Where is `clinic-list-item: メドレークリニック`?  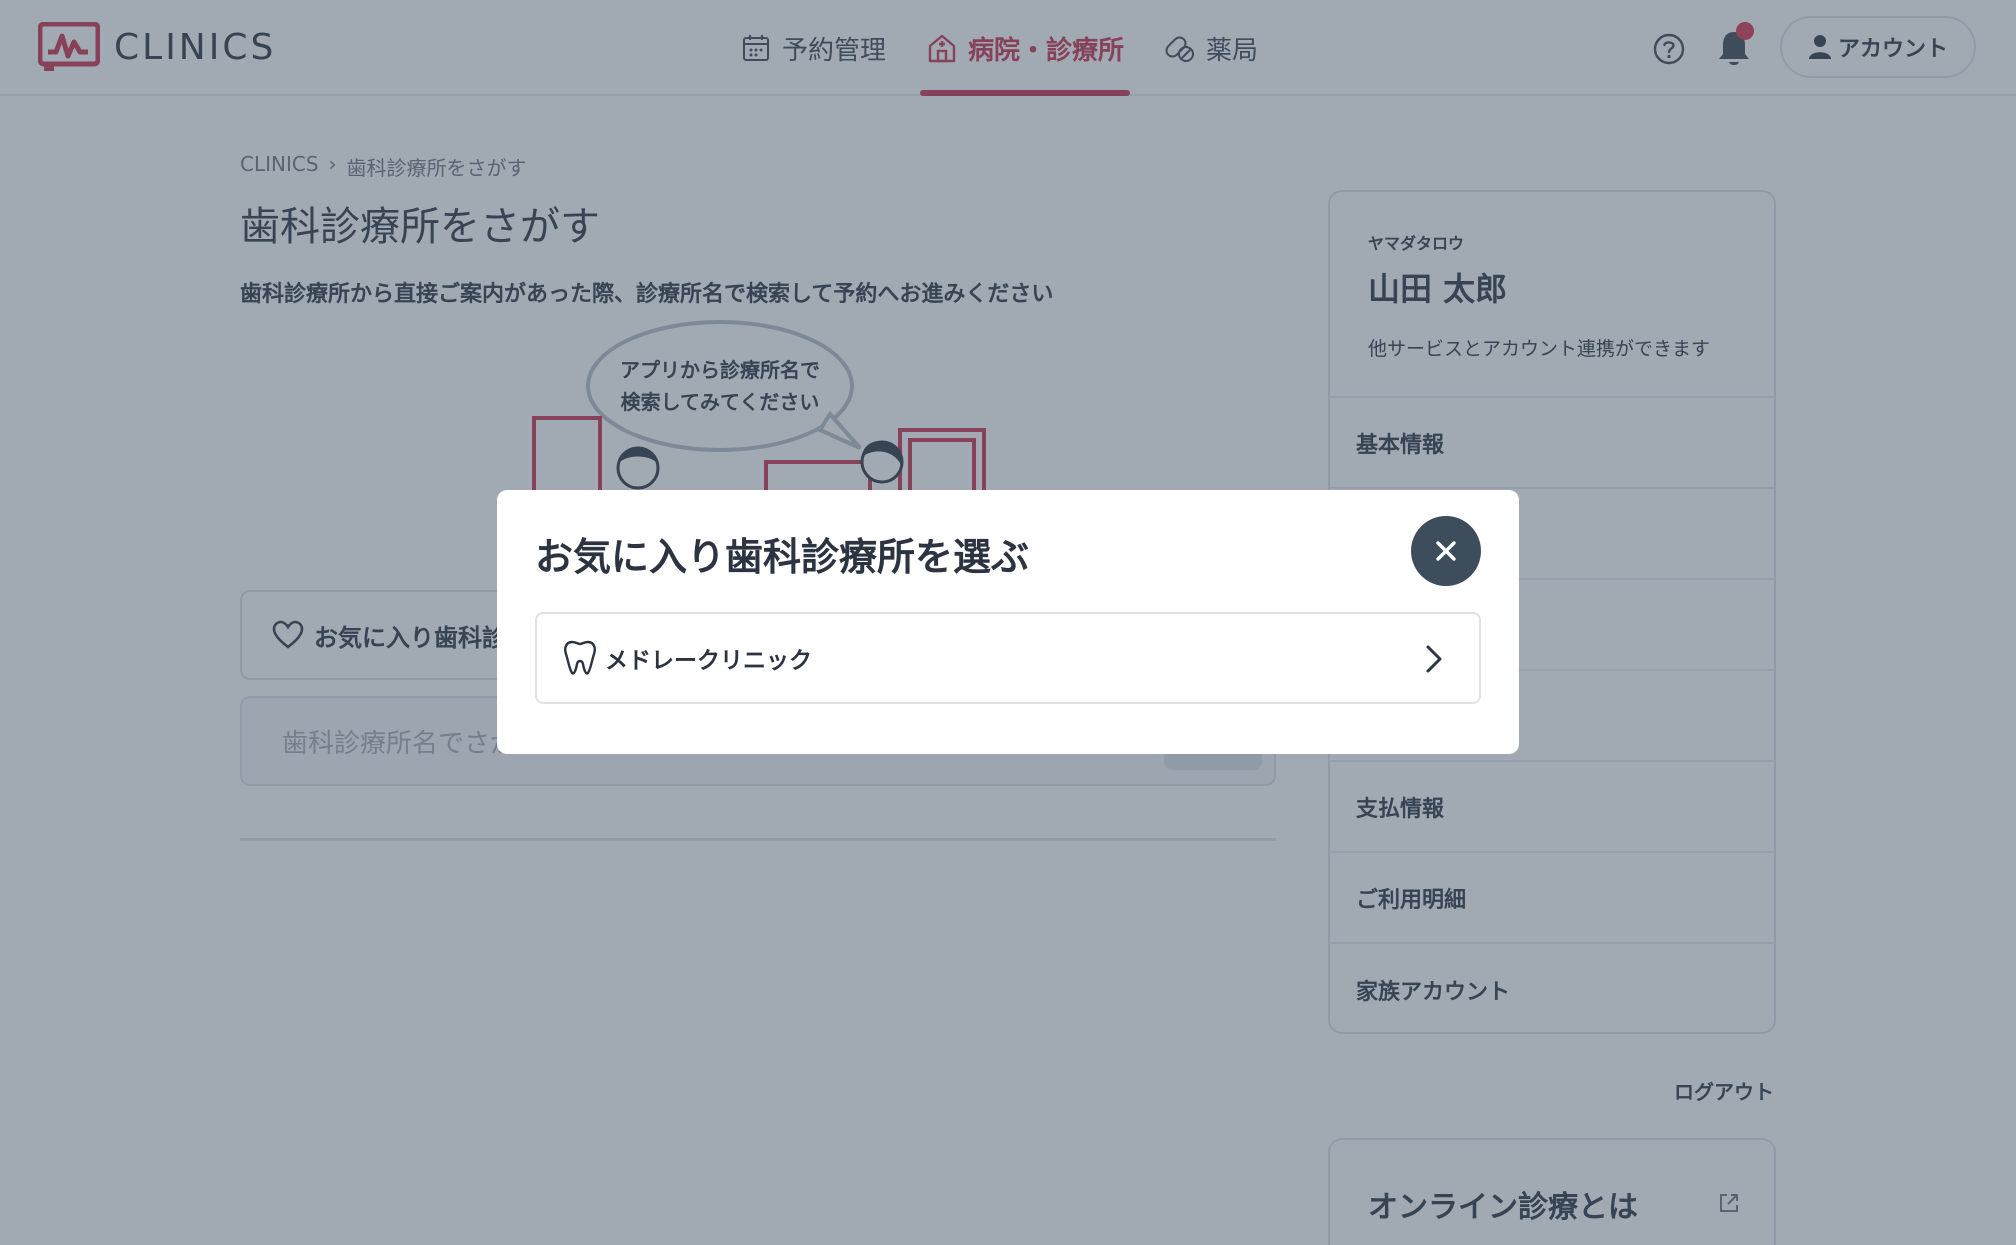
clinic-list-item: メドレークリニック is located at coordinates (1008, 658).